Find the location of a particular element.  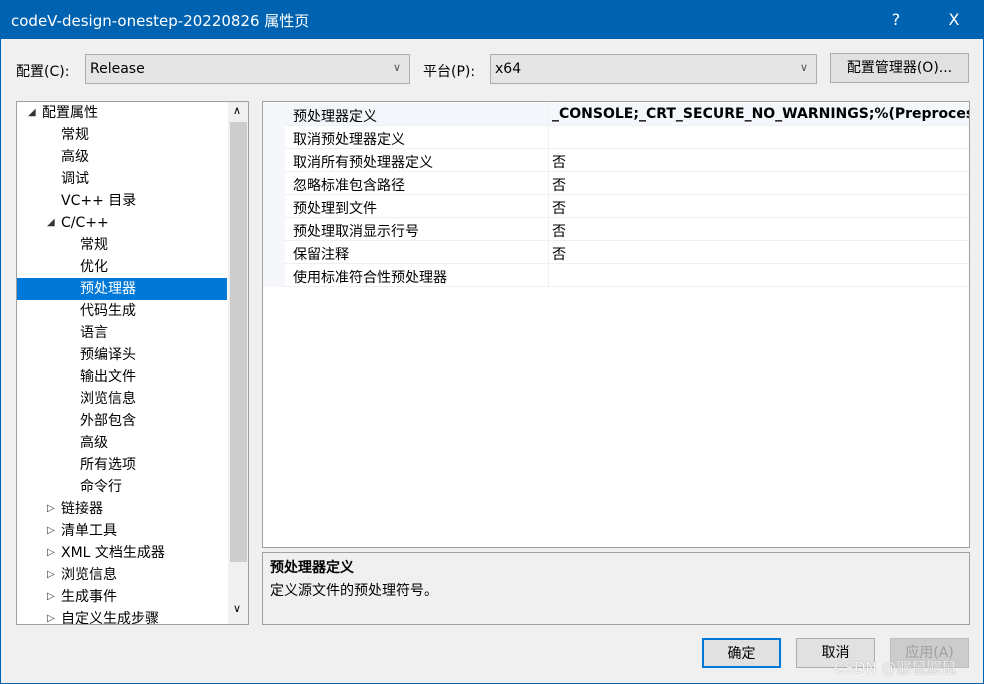

tree-item: 所有选项 is located at coordinates (122, 465).